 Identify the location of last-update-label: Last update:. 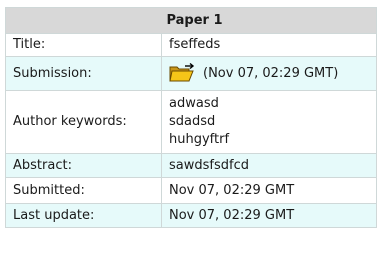
(83, 215).